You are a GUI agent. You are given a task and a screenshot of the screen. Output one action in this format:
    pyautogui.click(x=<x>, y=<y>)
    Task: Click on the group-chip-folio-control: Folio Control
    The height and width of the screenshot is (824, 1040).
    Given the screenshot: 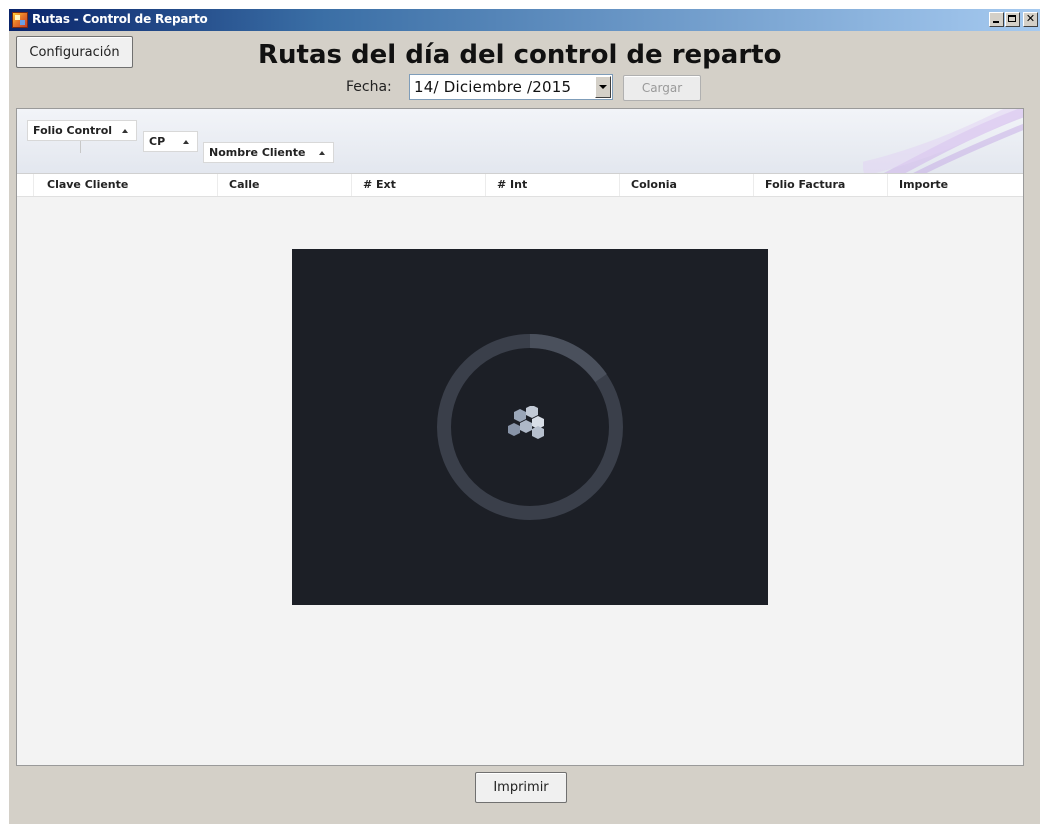 What is the action you would take?
    pyautogui.click(x=82, y=130)
    